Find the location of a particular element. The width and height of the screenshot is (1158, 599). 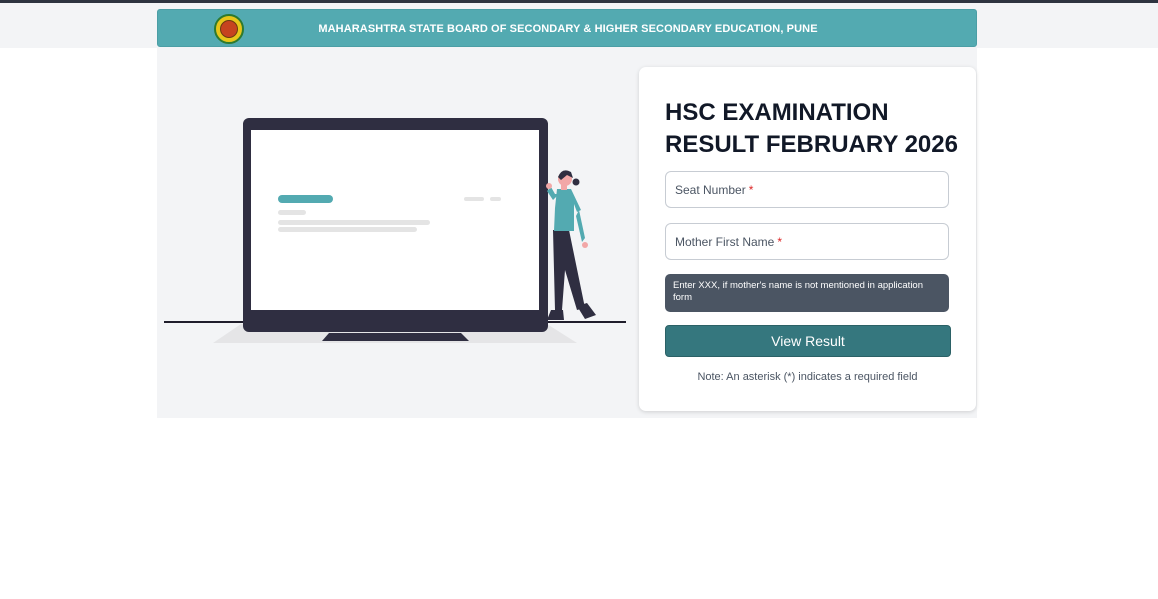

form-title: HSC EXAMINATION RESULT FEBRUARY 2026 is located at coordinates (811, 128).